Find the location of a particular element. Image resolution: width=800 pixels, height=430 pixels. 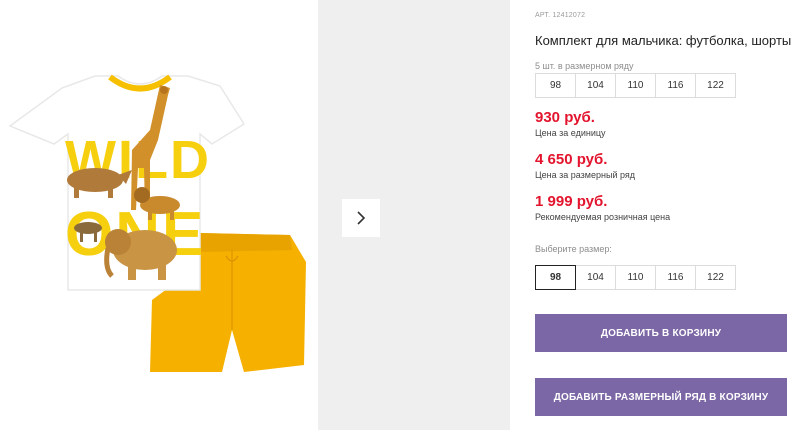

retail-price-label: Рекомендуемая розничная цена is located at coordinates (603, 217).